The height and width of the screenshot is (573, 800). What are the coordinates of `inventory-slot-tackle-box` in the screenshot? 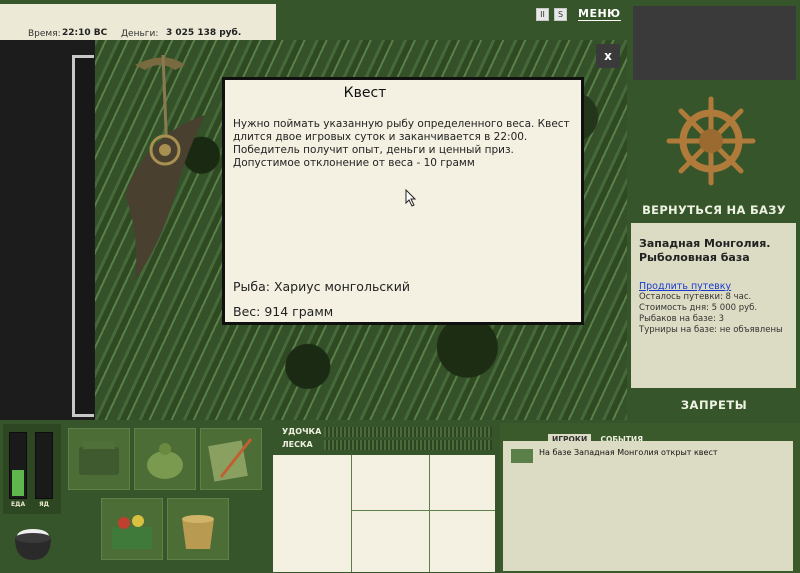 It's located at (99, 459).